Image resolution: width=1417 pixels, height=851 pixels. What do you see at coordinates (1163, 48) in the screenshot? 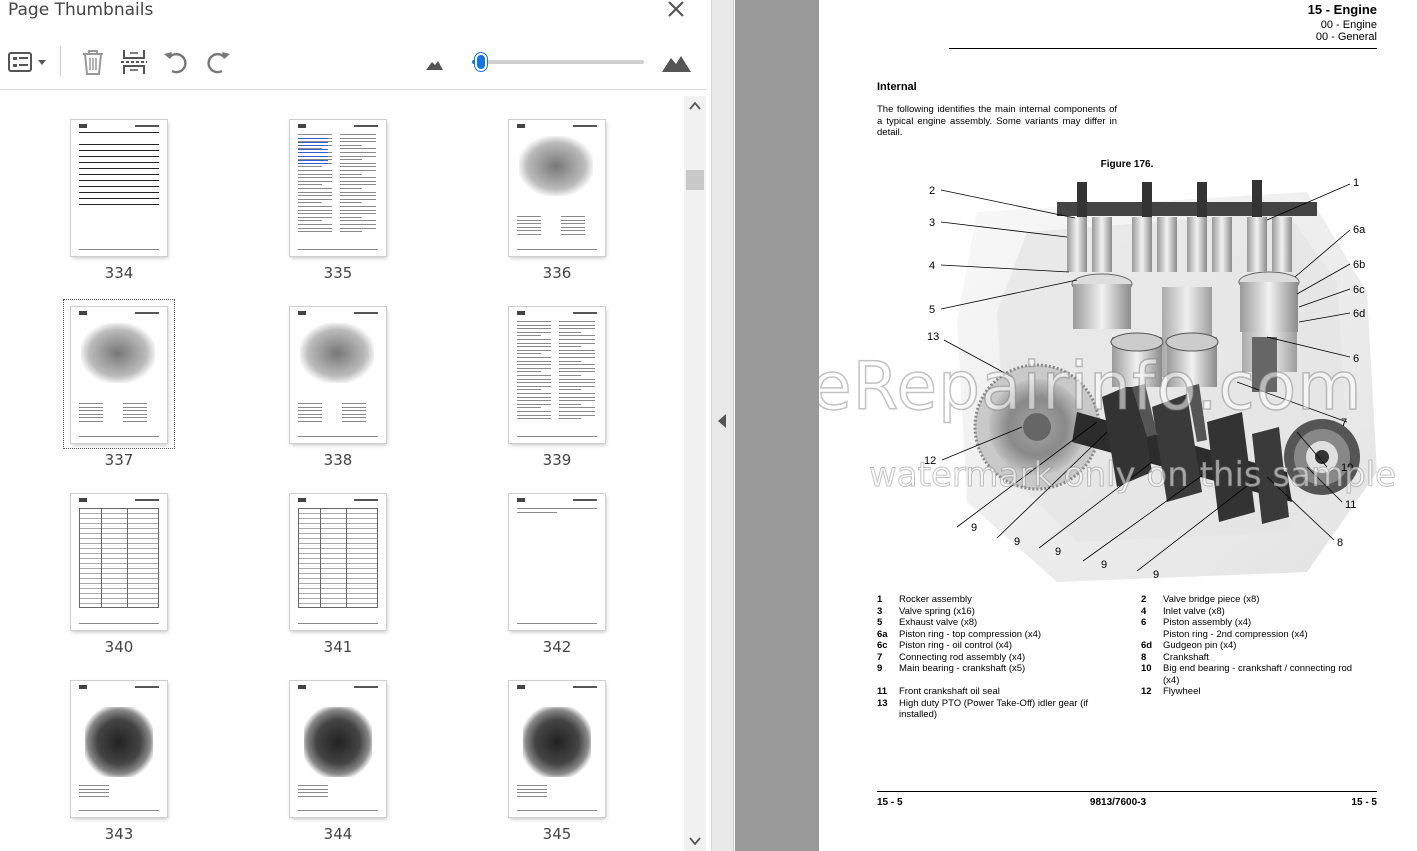
I see `header-rule` at bounding box center [1163, 48].